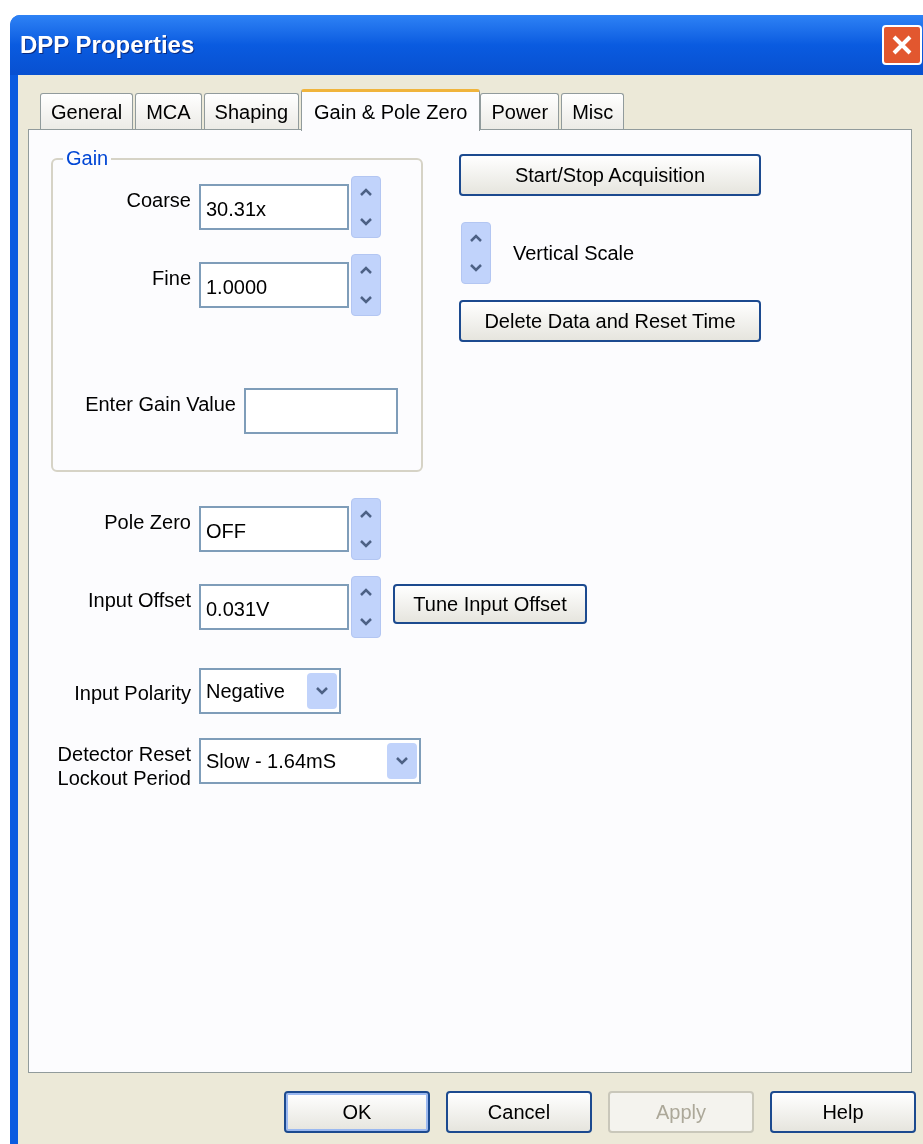  What do you see at coordinates (610, 321) in the screenshot?
I see `delete-data-button: Delete Data and Reset Time` at bounding box center [610, 321].